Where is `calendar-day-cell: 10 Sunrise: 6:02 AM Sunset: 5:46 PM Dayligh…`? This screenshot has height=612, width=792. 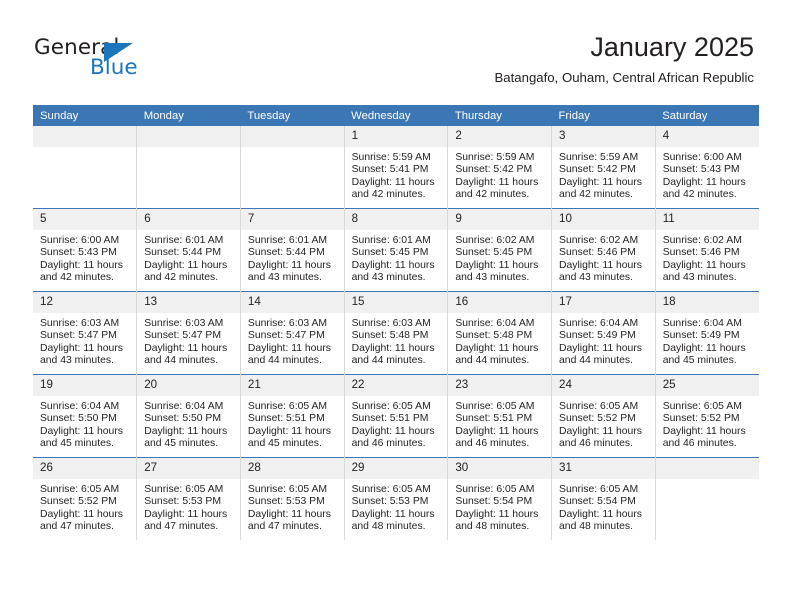 calendar-day-cell: 10 Sunrise: 6:02 AM Sunset: 5:46 PM Dayligh… is located at coordinates (603, 250).